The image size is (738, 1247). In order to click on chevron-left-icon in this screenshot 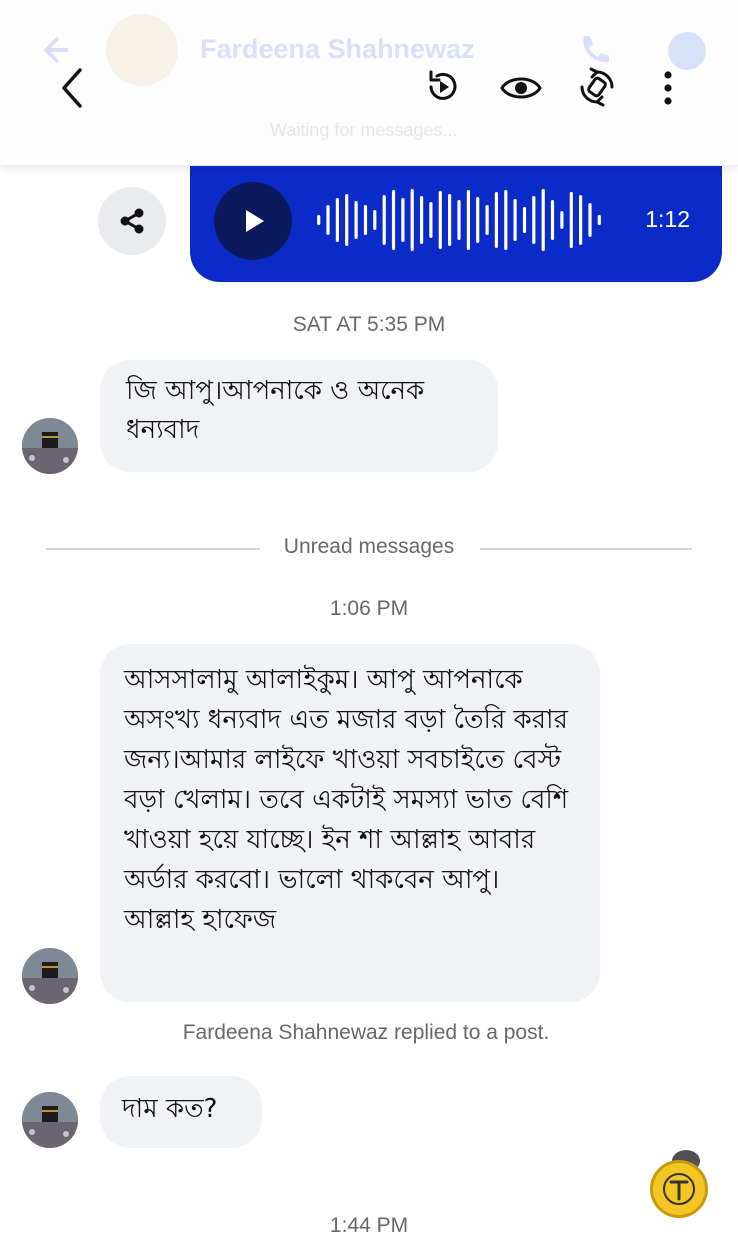, I will do `click(72, 88)`.